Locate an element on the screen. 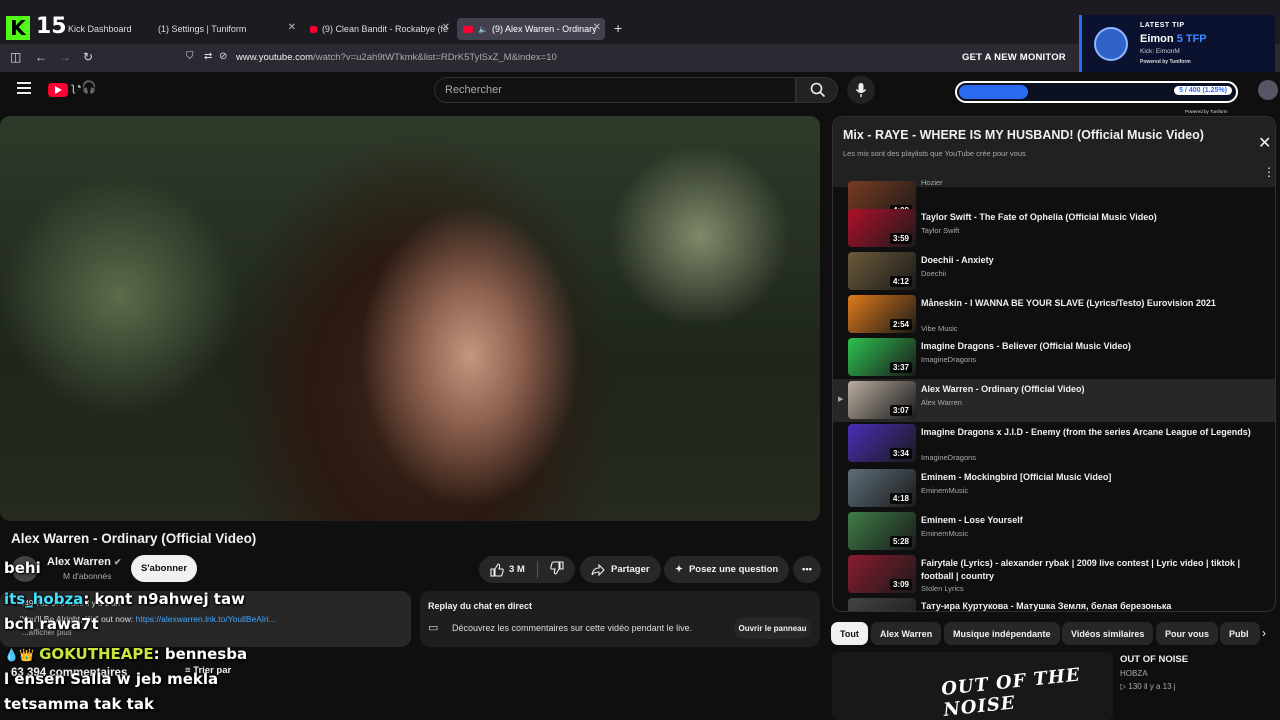 The image size is (1280, 720). tip-name: Eimon 5 TFP is located at coordinates (1173, 39).